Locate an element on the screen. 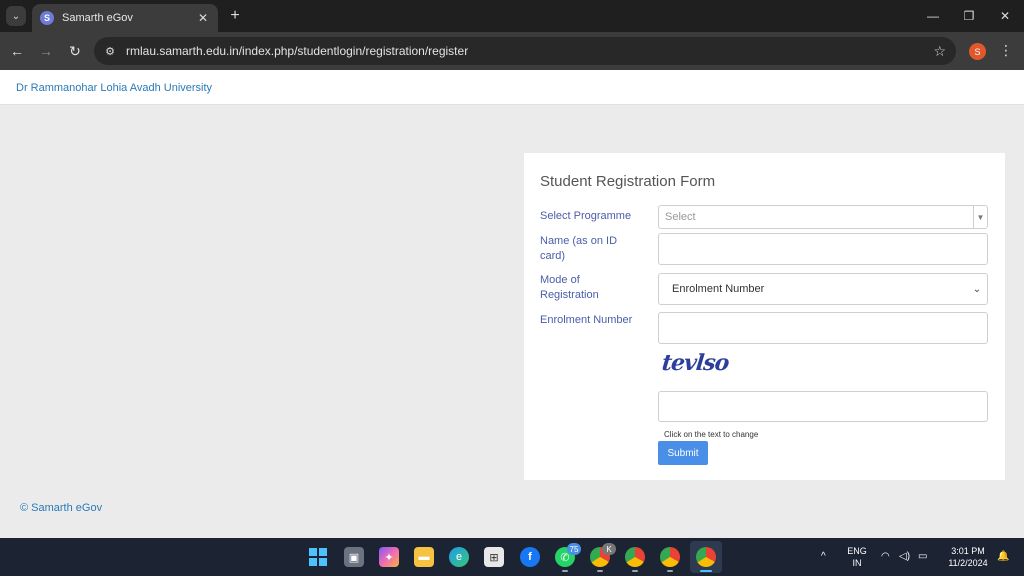 The width and height of the screenshot is (1024, 576). forward-arrow-icon: → is located at coordinates (46, 51).